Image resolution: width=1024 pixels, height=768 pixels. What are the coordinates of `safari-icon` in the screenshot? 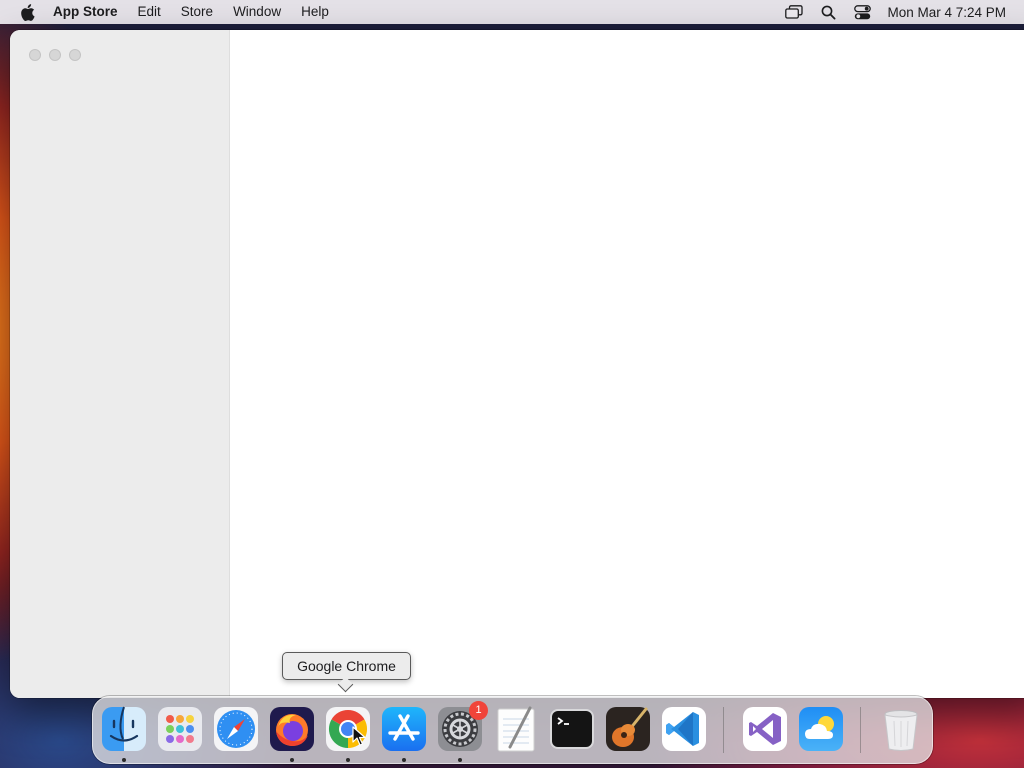 It's located at (236, 729).